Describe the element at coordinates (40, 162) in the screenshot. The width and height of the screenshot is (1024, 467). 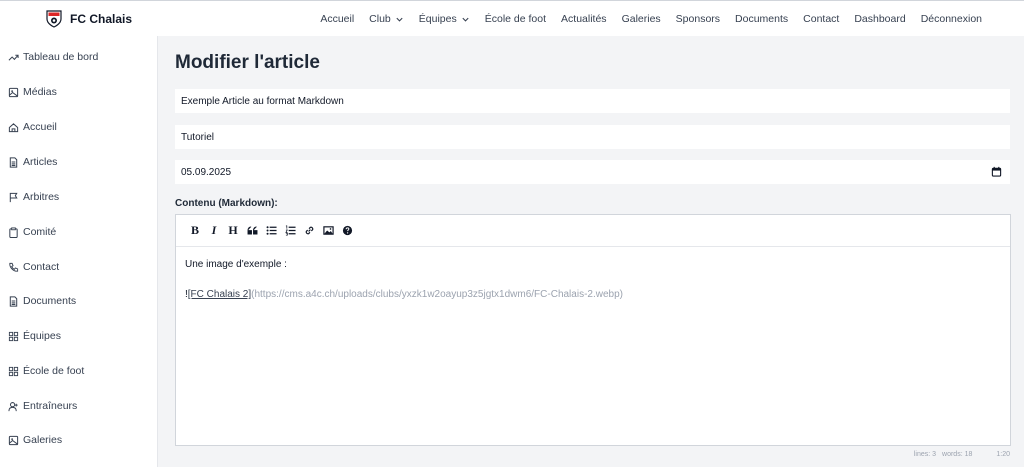
I see `sidebar-item-label: Articles` at that location.